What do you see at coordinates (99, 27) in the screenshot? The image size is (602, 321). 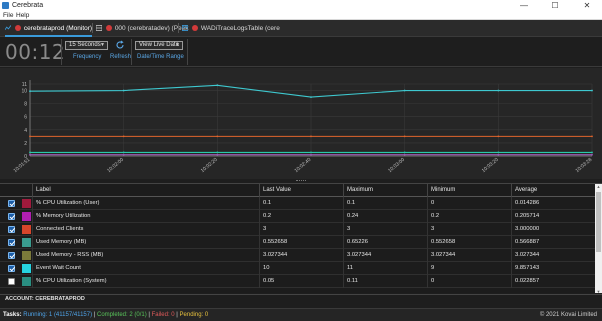 I see `queue-icon` at bounding box center [99, 27].